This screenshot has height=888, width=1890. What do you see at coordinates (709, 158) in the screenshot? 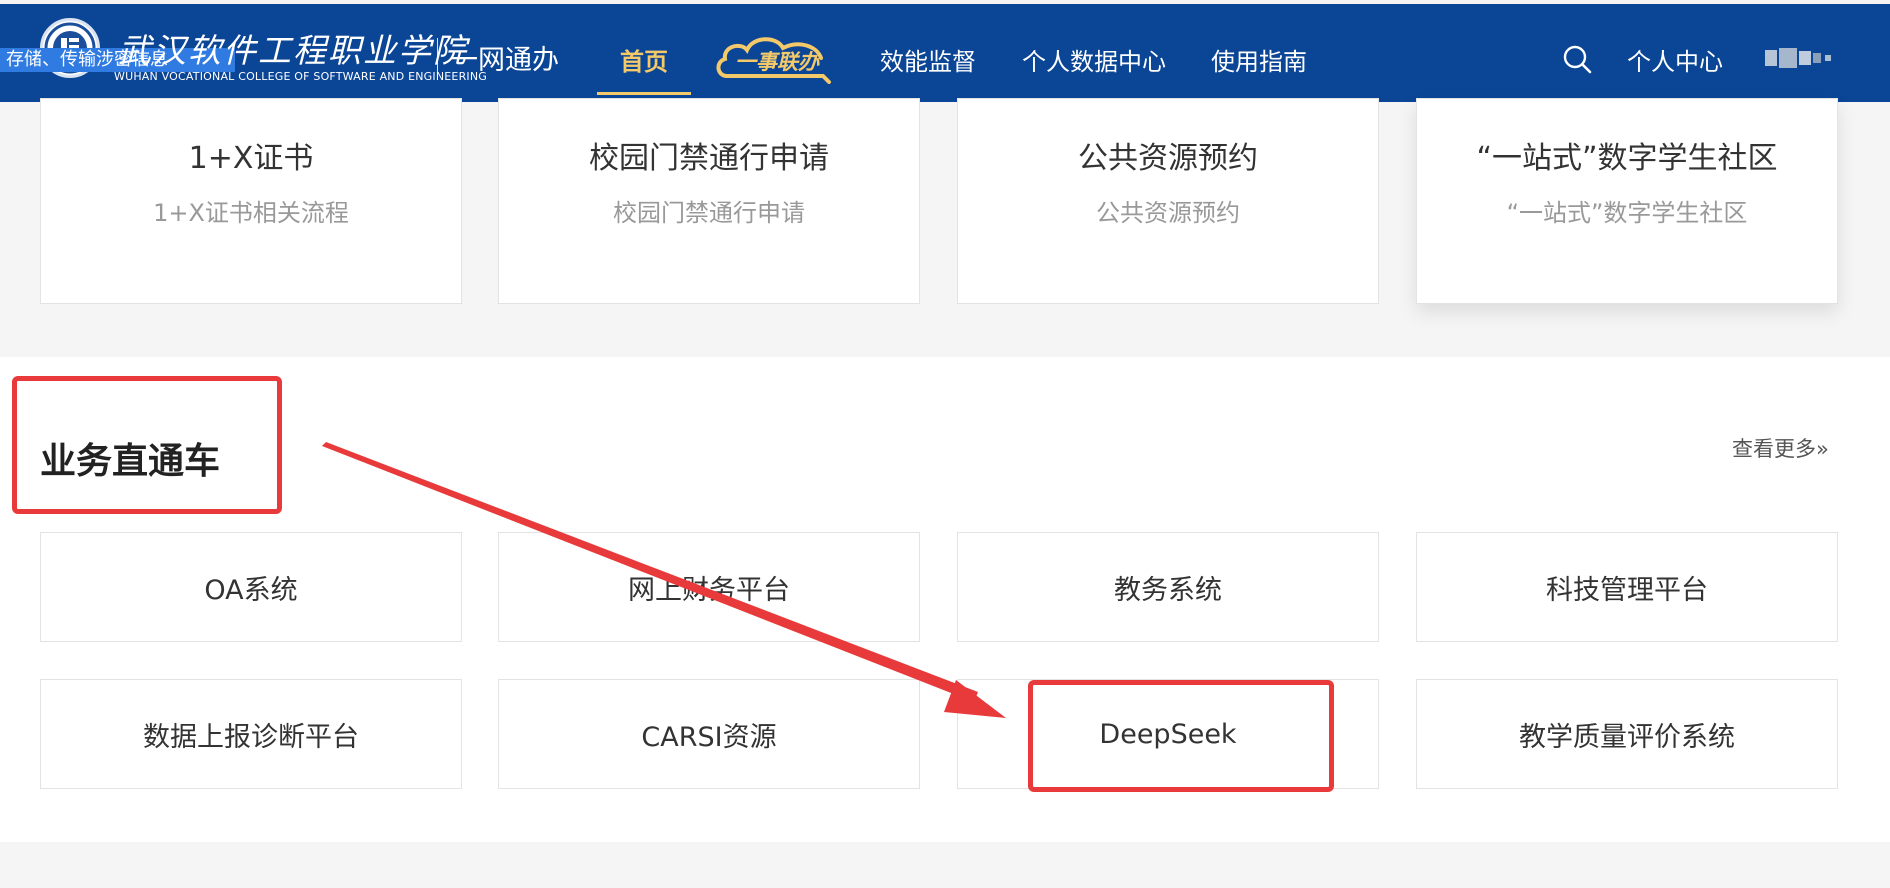
I see `card-title: 校园门禁通行申请` at bounding box center [709, 158].